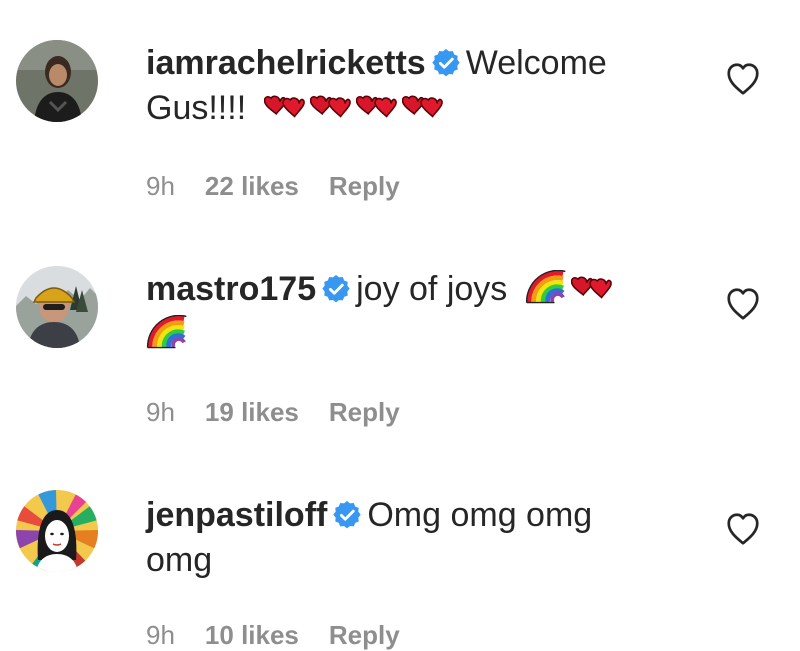  I want to click on comment-body: jenpastiloff Omg omg omg omg, so click(426, 538).